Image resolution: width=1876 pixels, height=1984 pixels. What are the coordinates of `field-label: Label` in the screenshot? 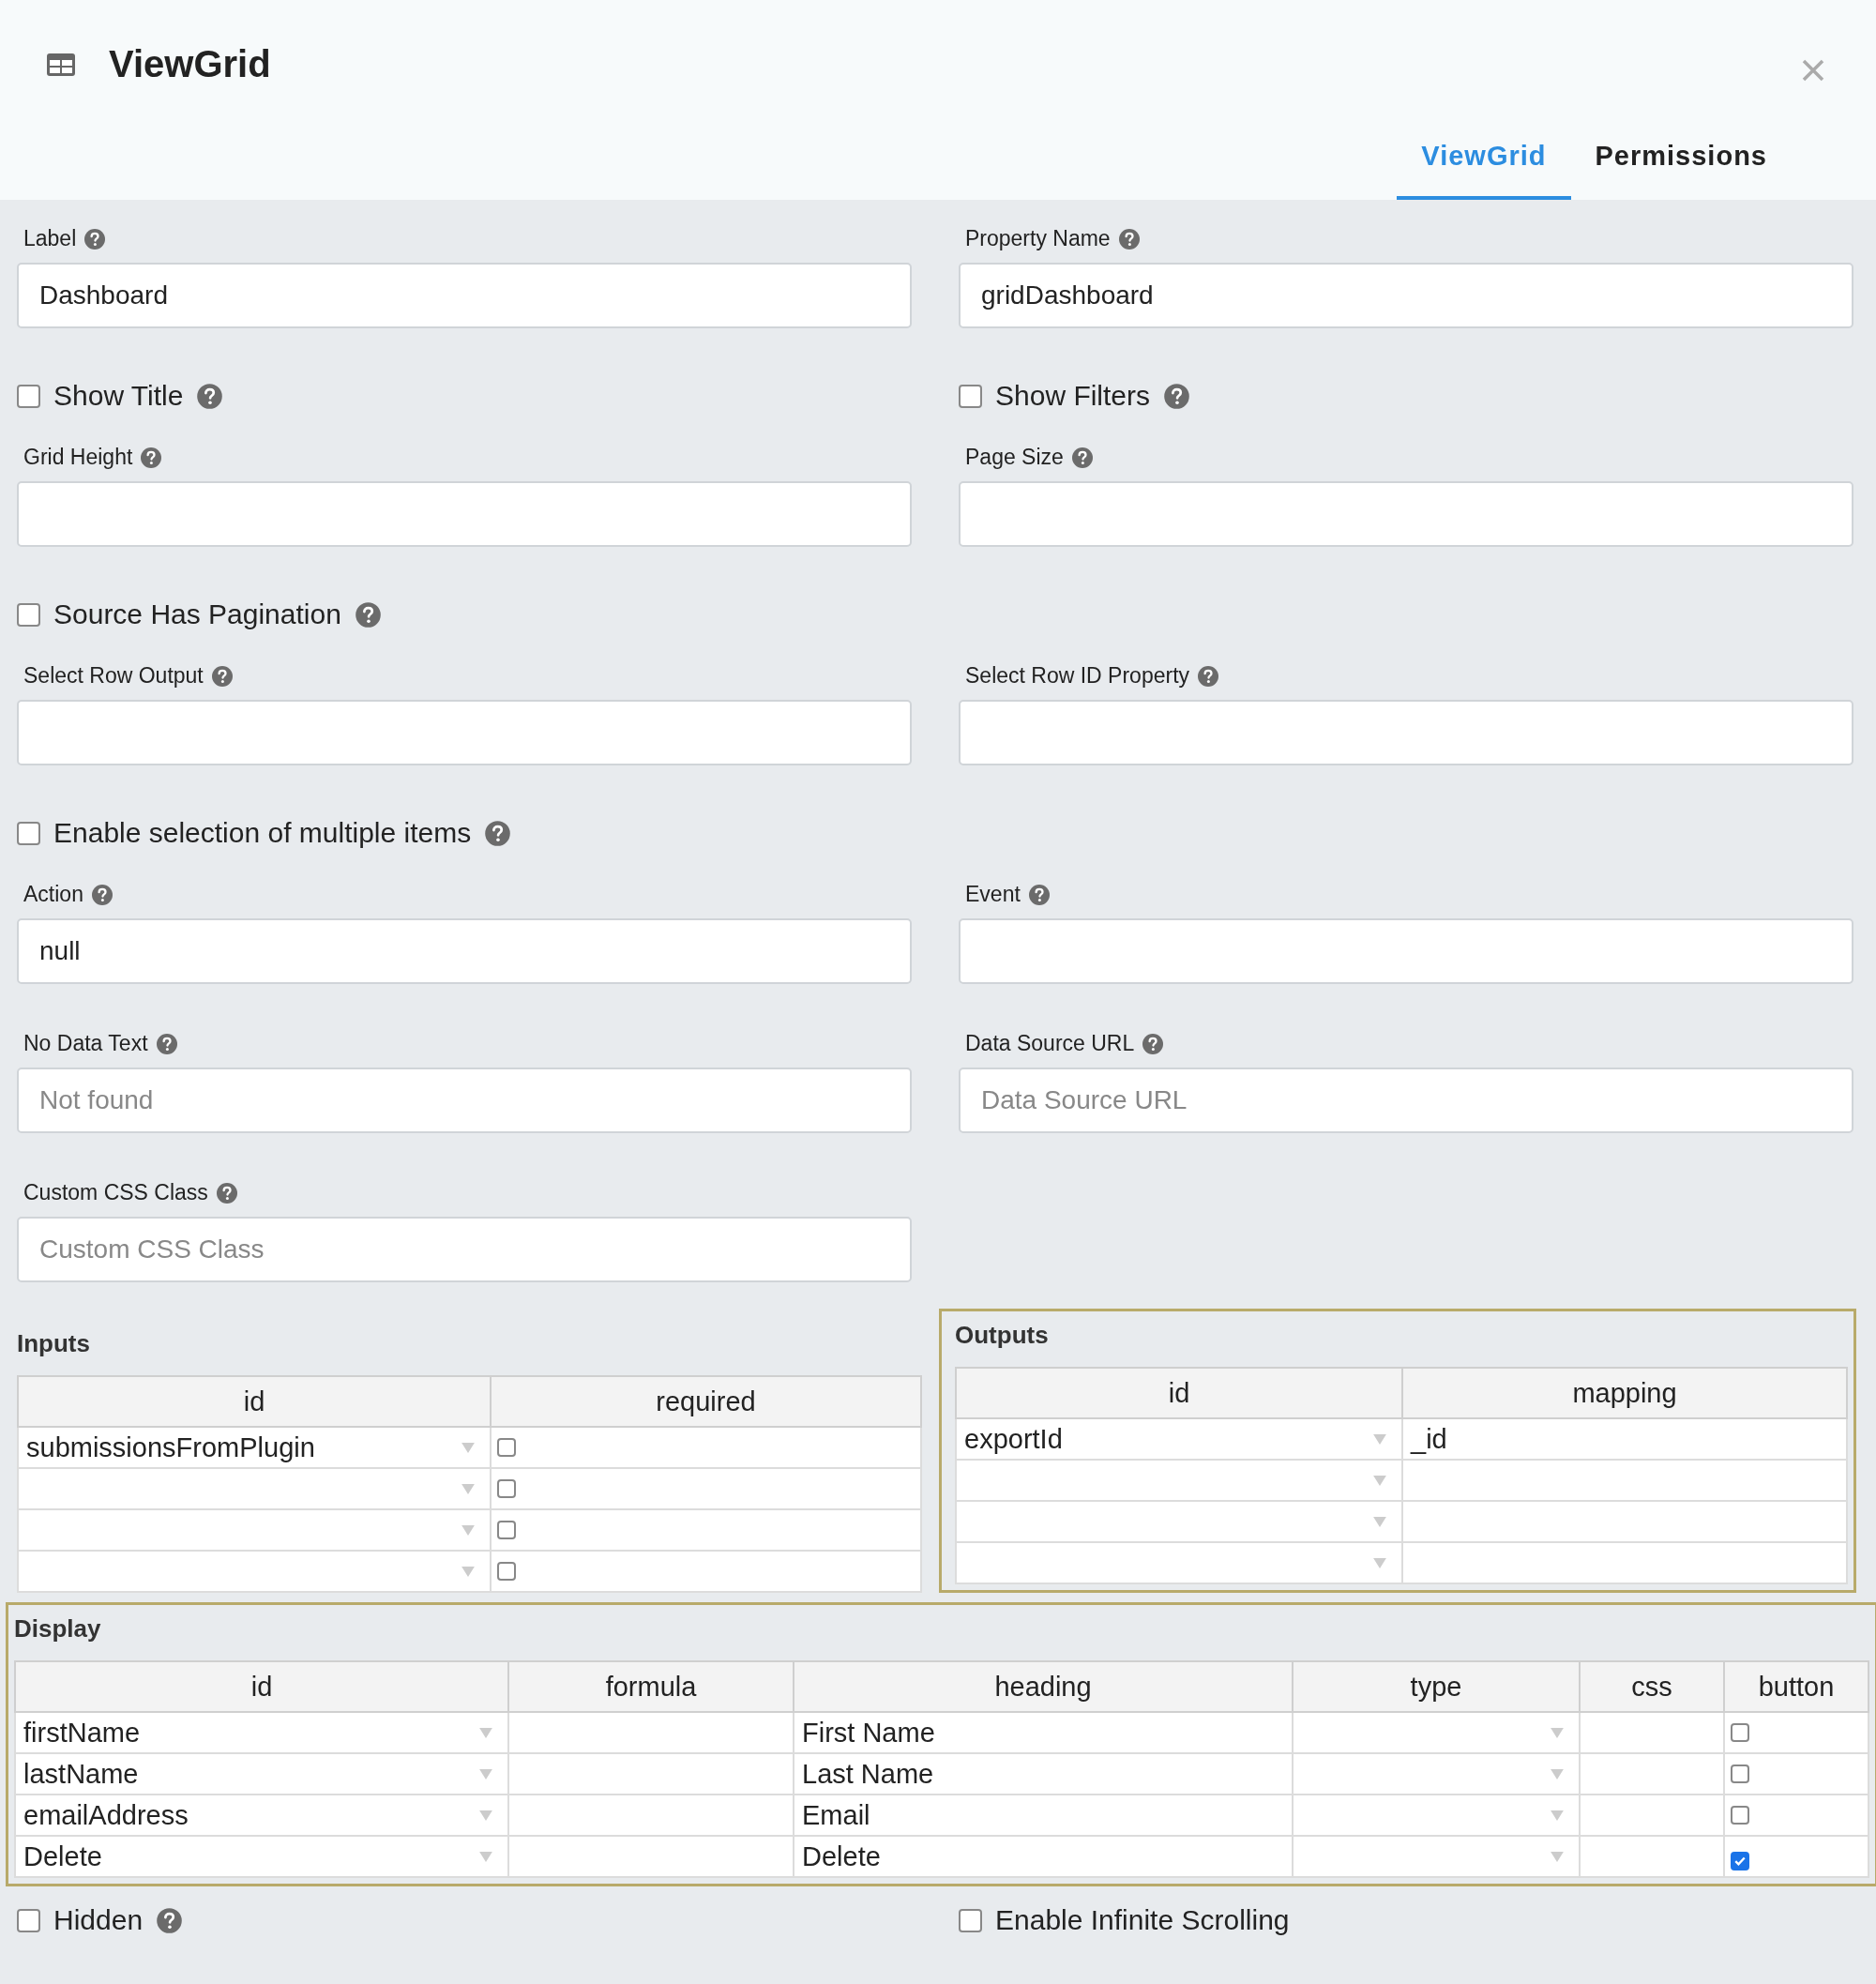 It's located at (50, 238).